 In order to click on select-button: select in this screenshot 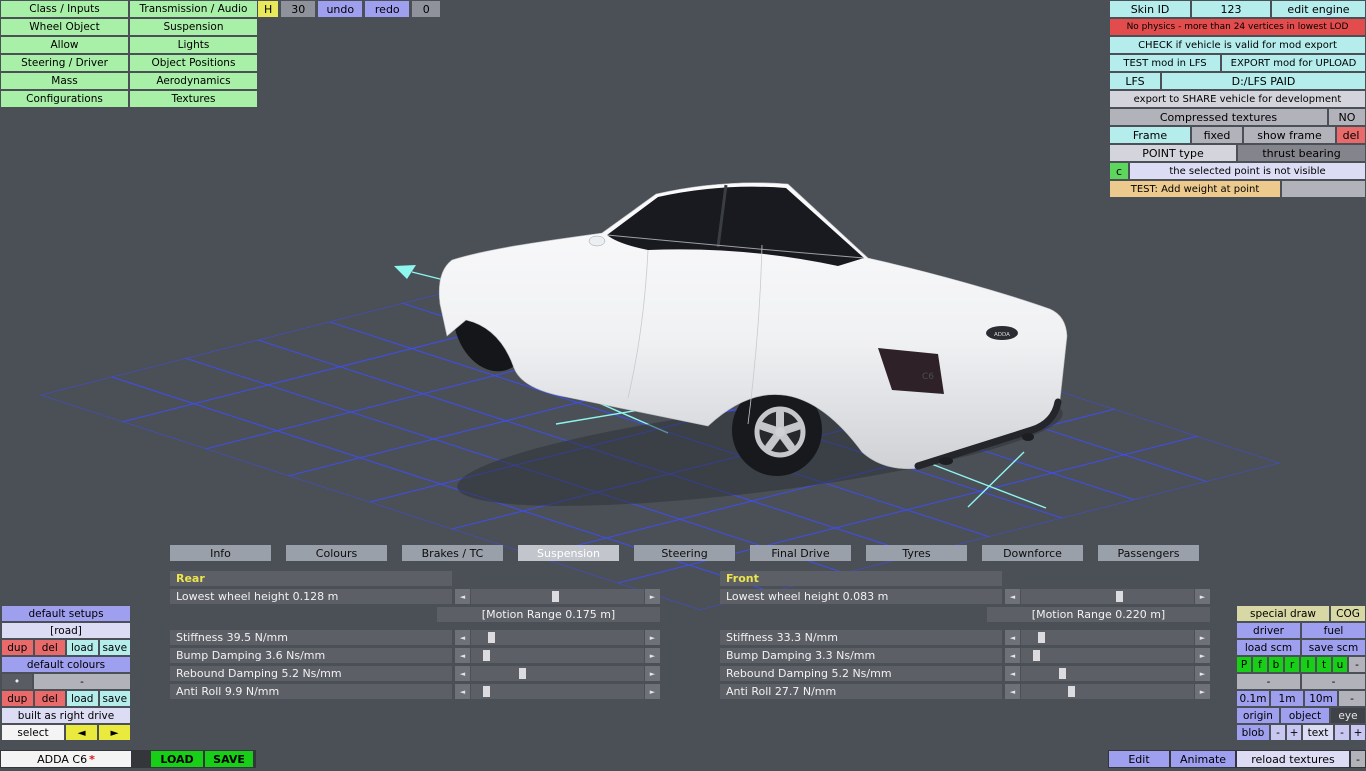, I will do `click(33, 732)`.